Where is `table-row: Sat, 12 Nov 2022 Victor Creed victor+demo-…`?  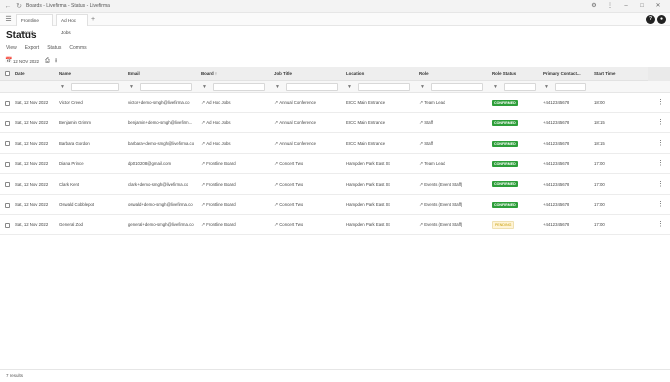 table-row: Sat, 12 Nov 2022 Victor Creed victor+demo-… is located at coordinates (335, 103).